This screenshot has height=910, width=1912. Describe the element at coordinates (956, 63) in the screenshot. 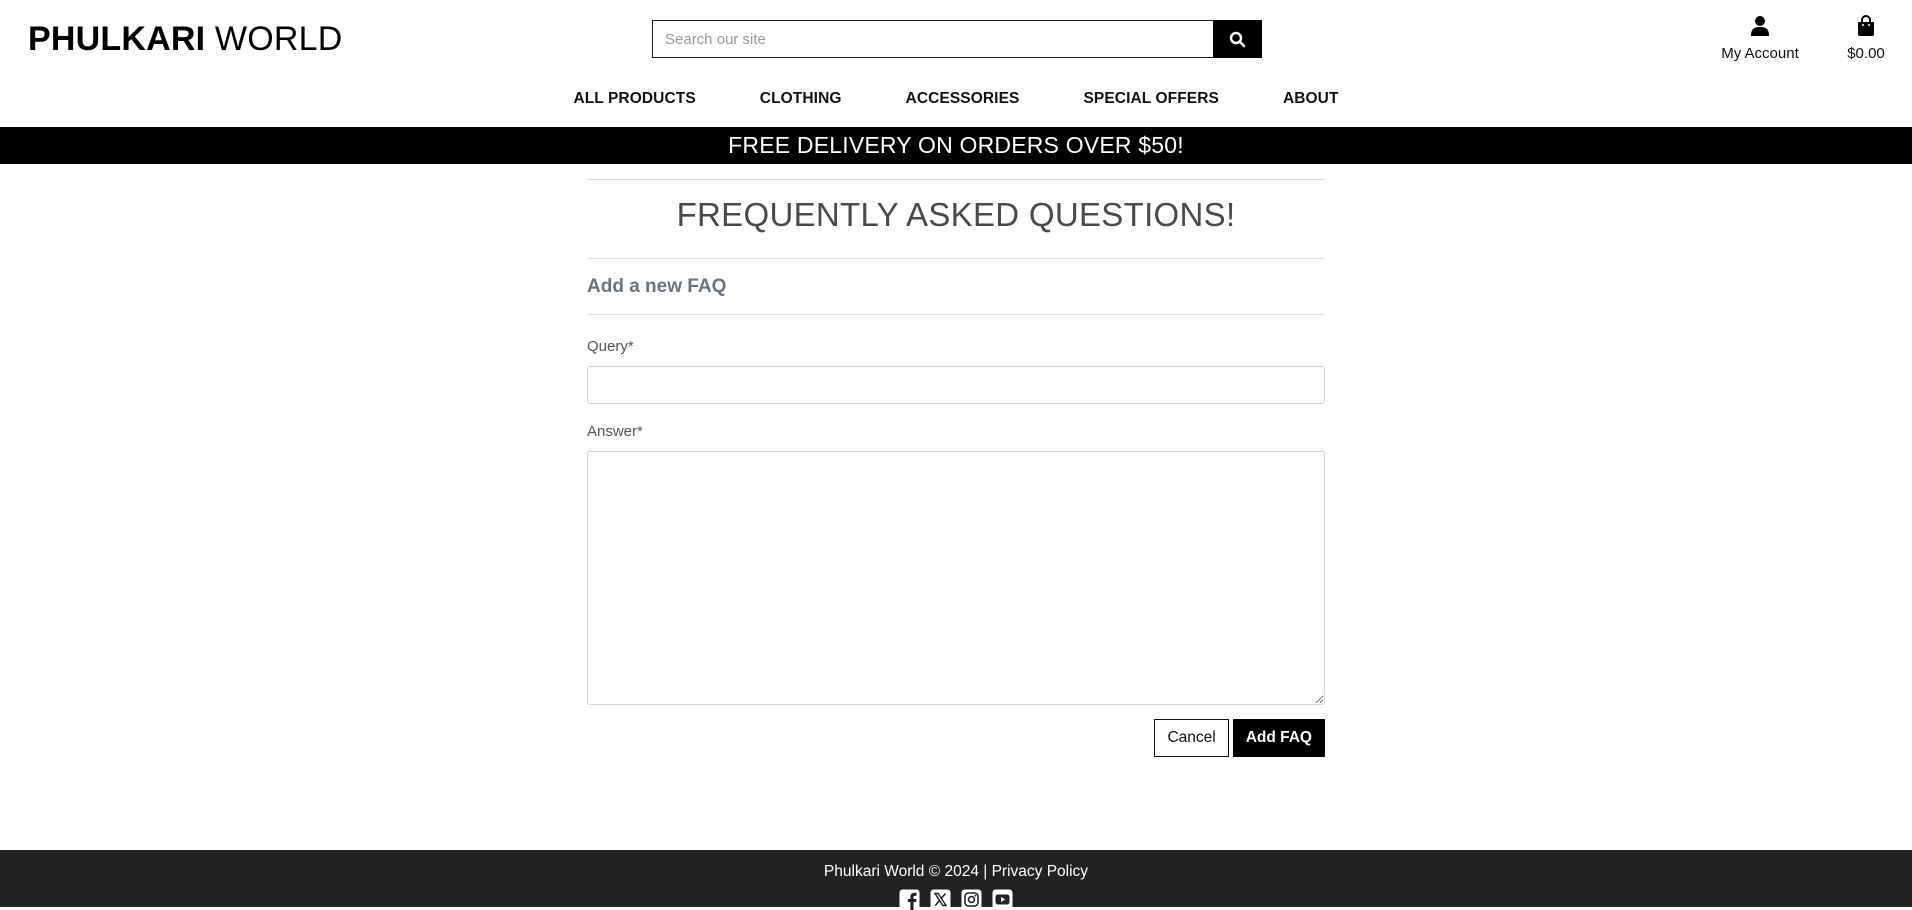

I see `site-header: PHULKARI WORLD My Account` at that location.